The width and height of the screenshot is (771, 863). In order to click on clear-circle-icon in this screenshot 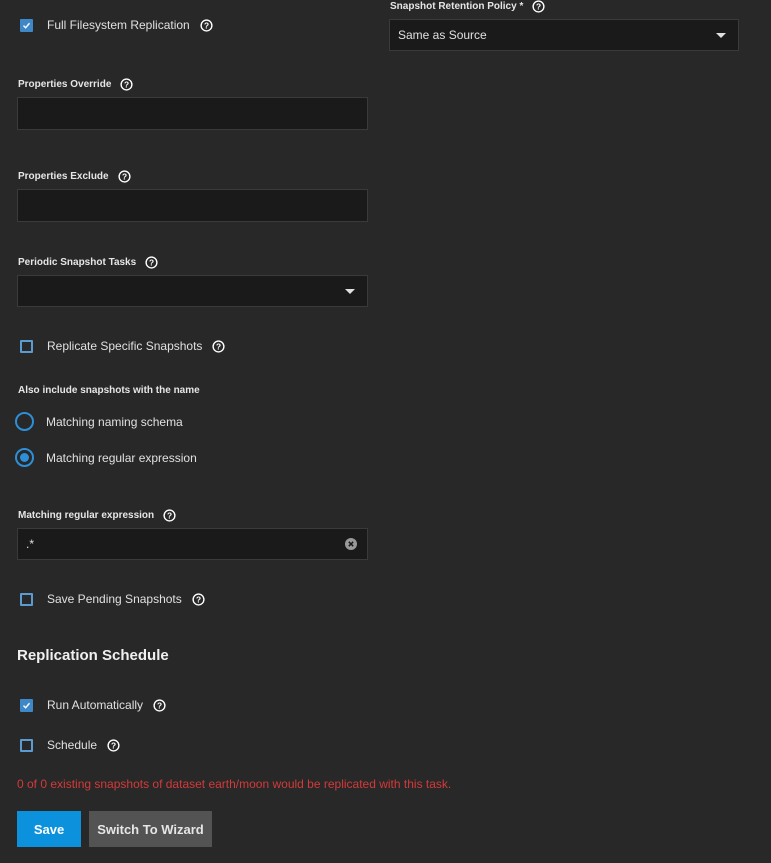, I will do `click(351, 544)`.